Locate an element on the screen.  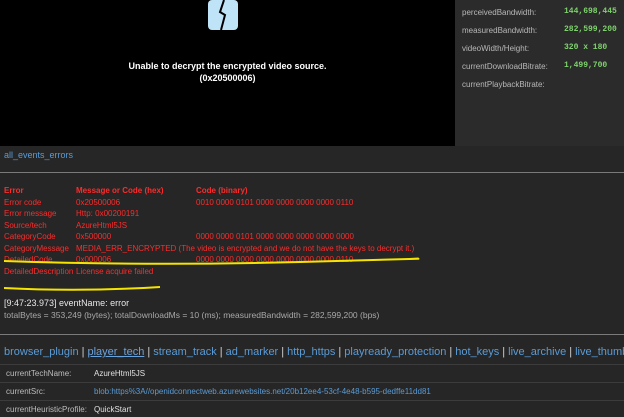
table-cell: Source/tech is located at coordinates (25, 225).